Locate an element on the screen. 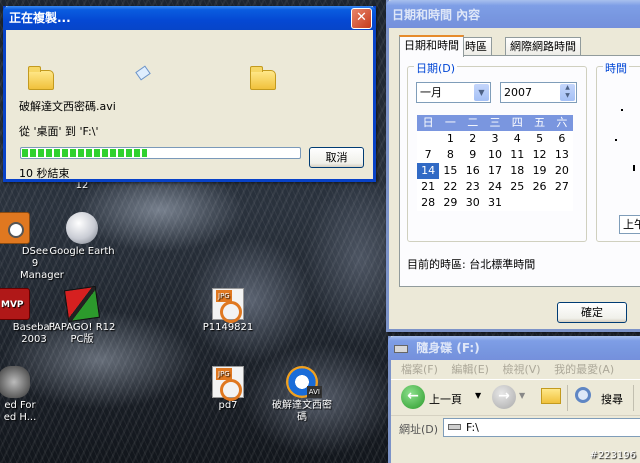 Image resolution: width=640 pixels, height=463 pixels. forward-dropdown-icon: ▼ is located at coordinates (522, 395).